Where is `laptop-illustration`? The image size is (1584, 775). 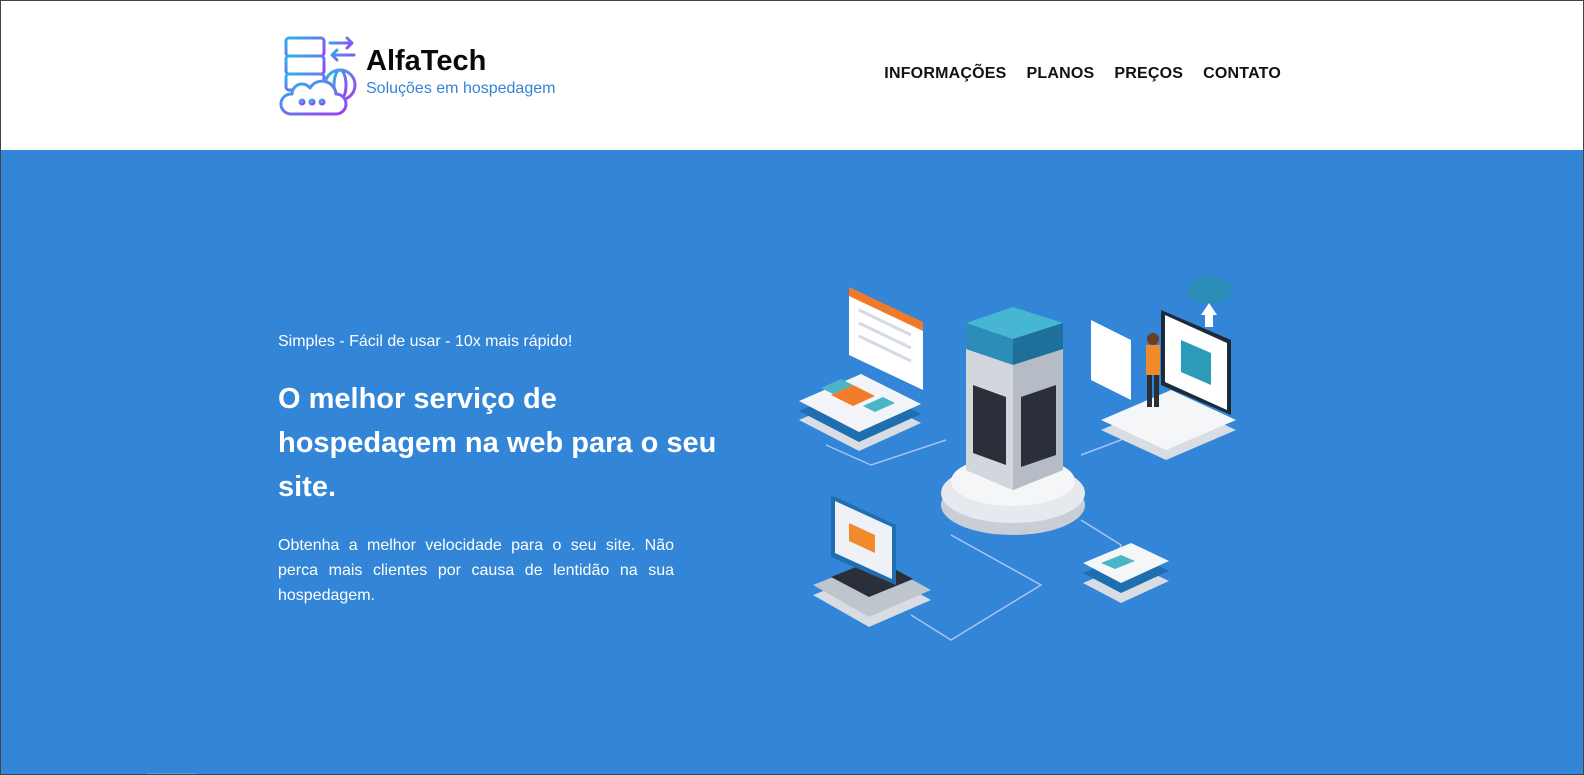 laptop-illustration is located at coordinates (872, 561).